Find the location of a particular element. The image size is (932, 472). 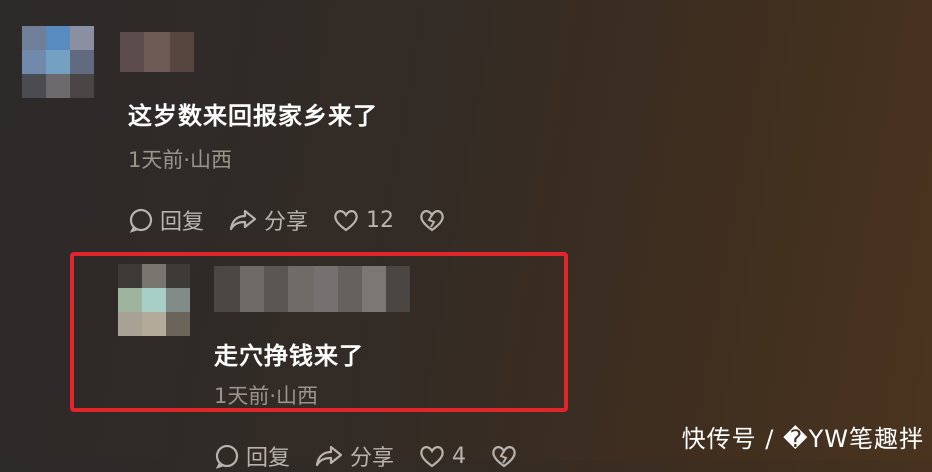

comment-text: 这岁数来回报家乡来了 is located at coordinates (253, 116).